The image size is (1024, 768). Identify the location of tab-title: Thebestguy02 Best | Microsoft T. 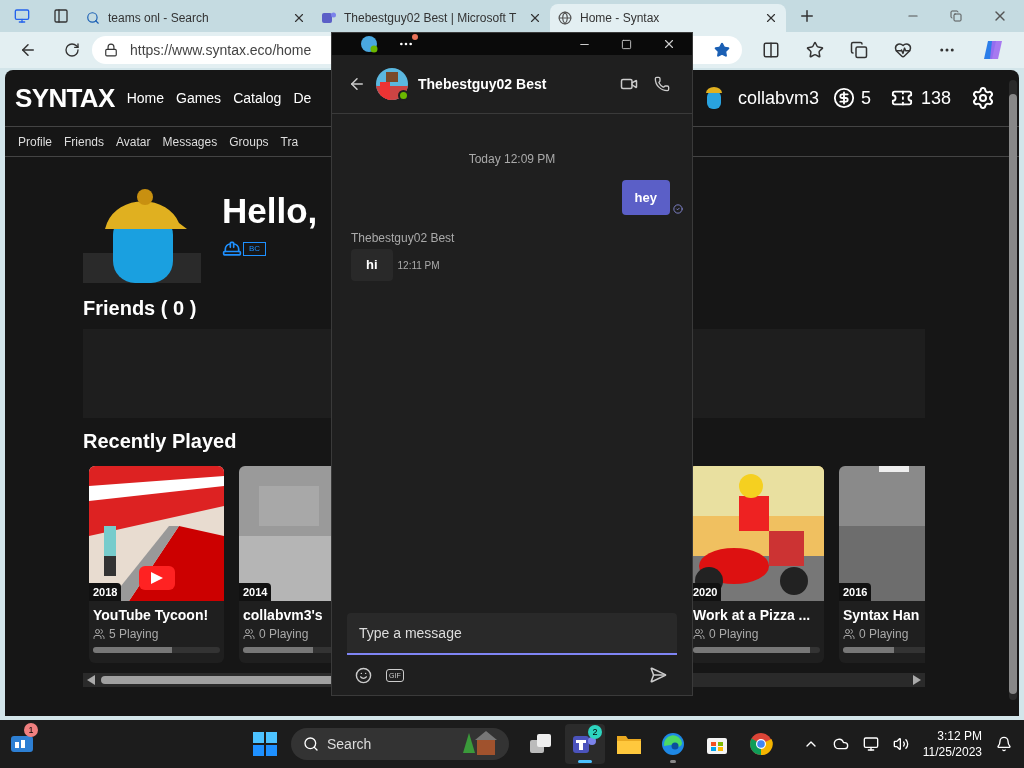
(431, 18).